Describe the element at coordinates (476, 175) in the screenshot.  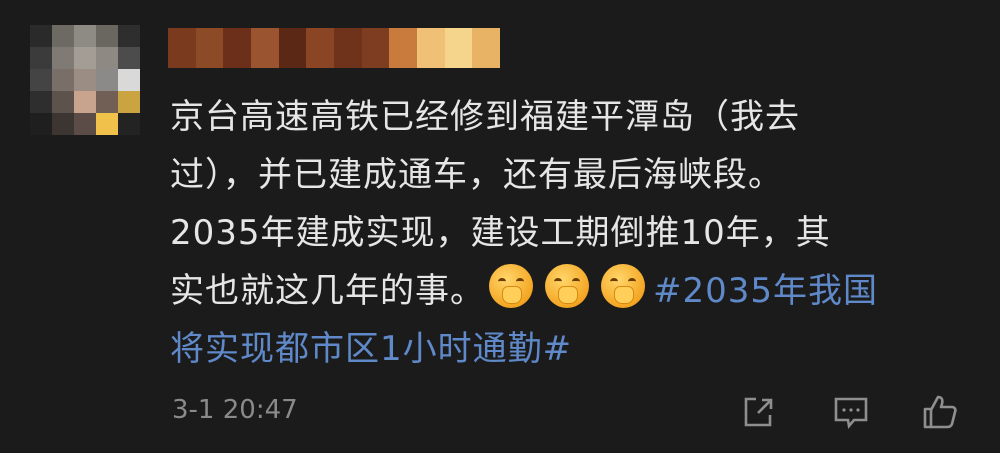
I see `comment-line: 过），并已建成通车，还有最后海峡段。` at that location.